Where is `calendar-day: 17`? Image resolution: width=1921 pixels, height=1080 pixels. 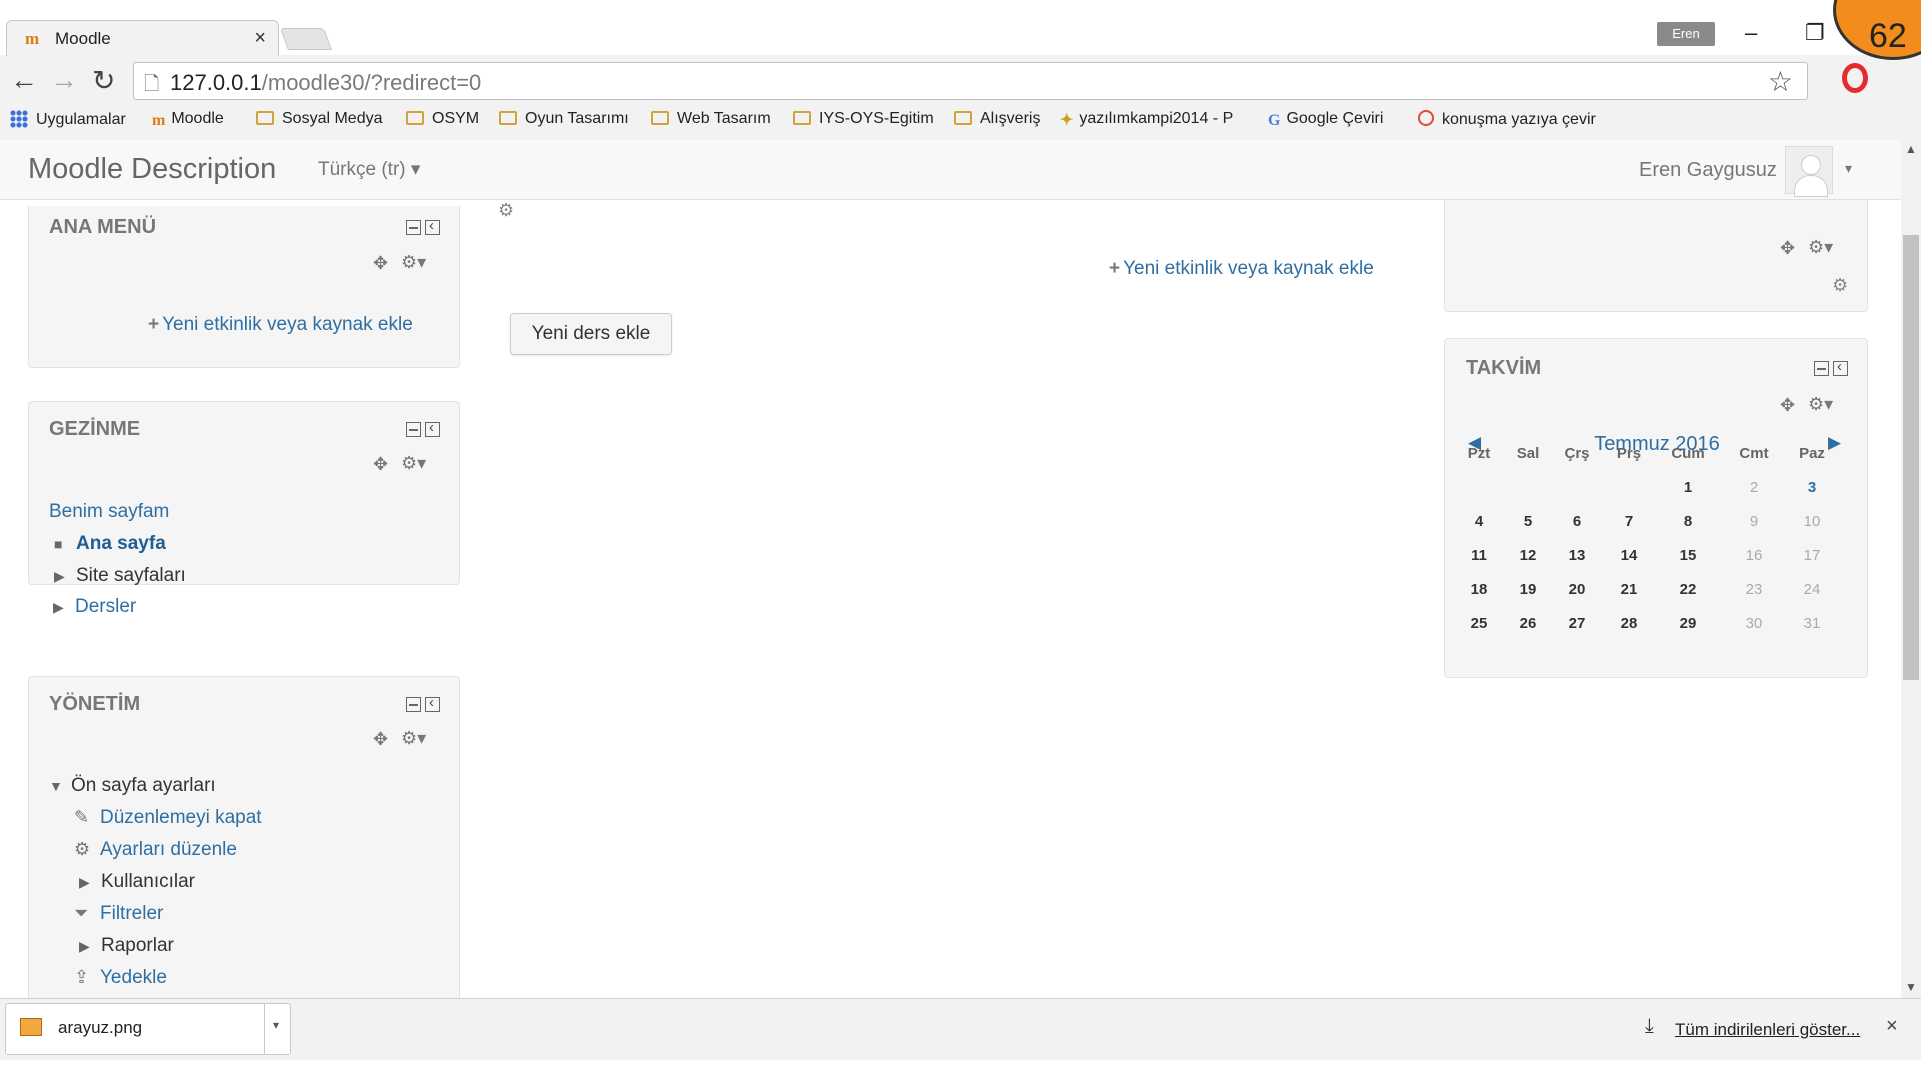
calendar-day: 17 is located at coordinates (1812, 555).